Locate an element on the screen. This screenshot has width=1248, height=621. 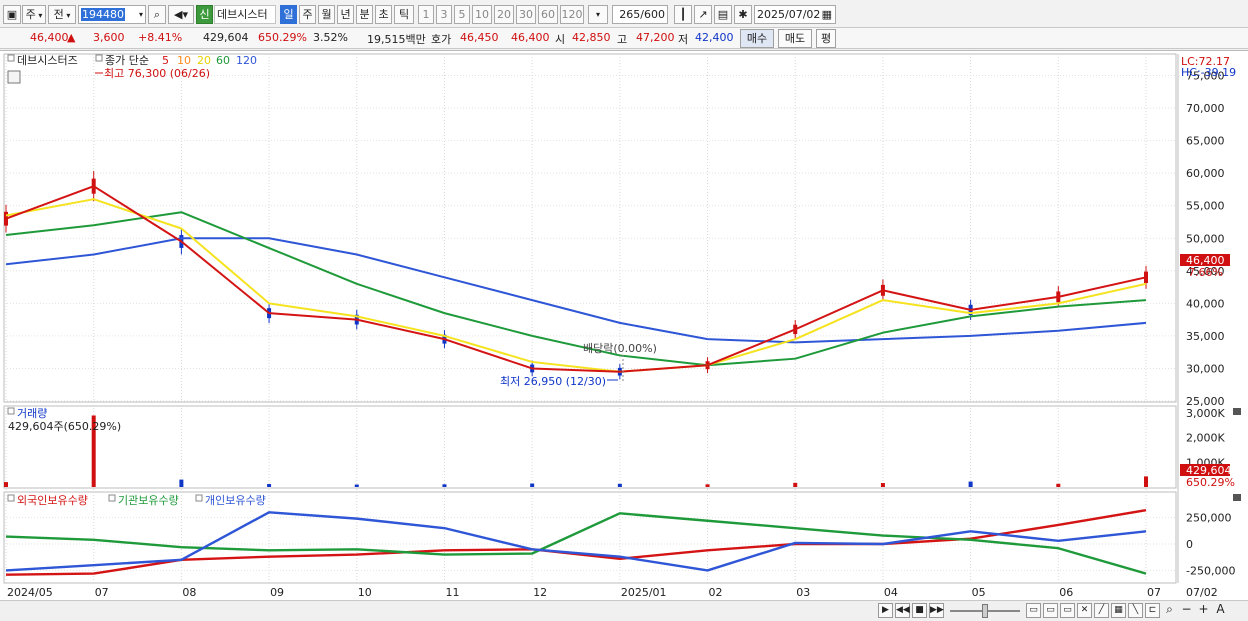
ma-legend-10: 10 is located at coordinates (184, 60).